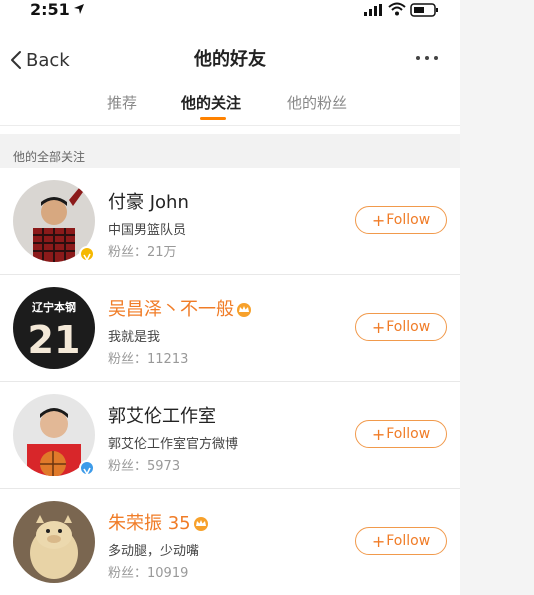 Image resolution: width=534 pixels, height=595 pixels. Describe the element at coordinates (424, 10) in the screenshot. I see `battery-icon` at that location.